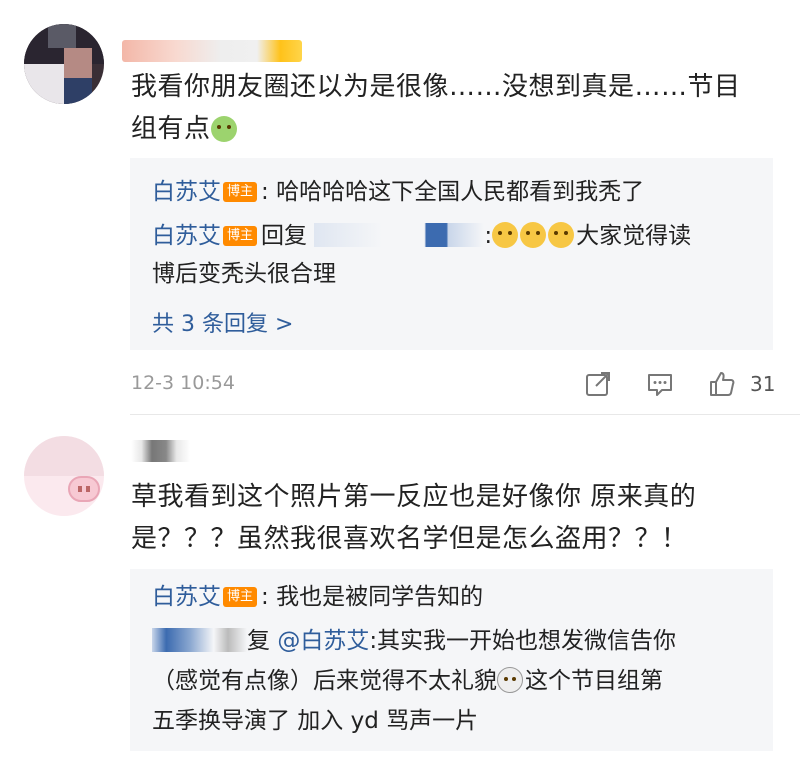  I want to click on reply-text: 我也是被同学告知的, so click(380, 597).